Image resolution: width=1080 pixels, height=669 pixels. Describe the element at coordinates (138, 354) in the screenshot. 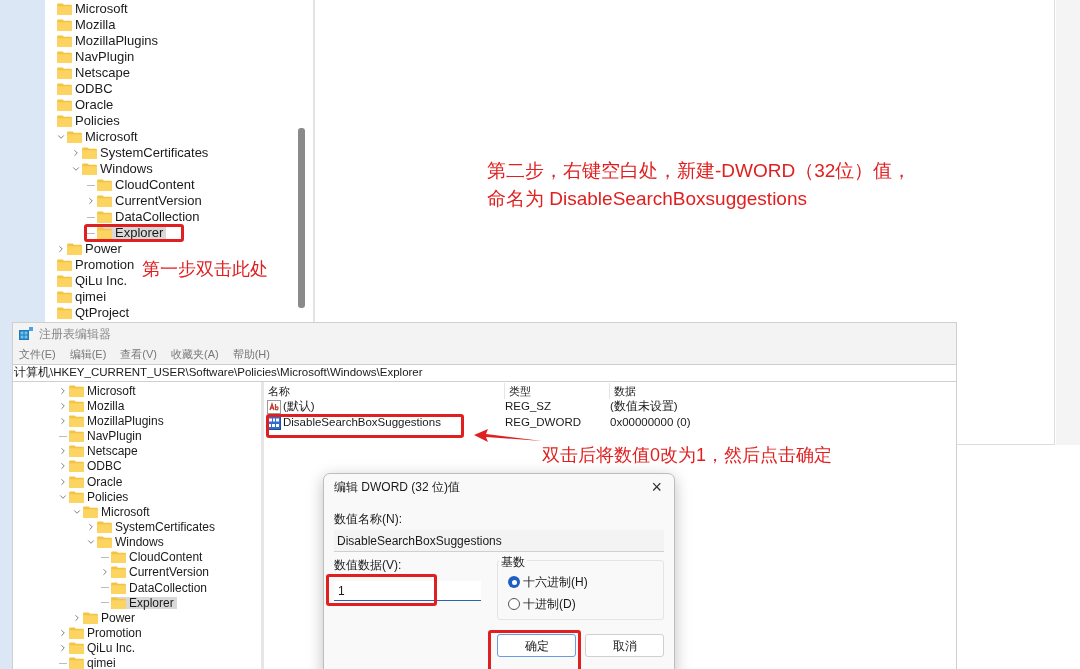

I see `menu-item: 查看(V)` at that location.